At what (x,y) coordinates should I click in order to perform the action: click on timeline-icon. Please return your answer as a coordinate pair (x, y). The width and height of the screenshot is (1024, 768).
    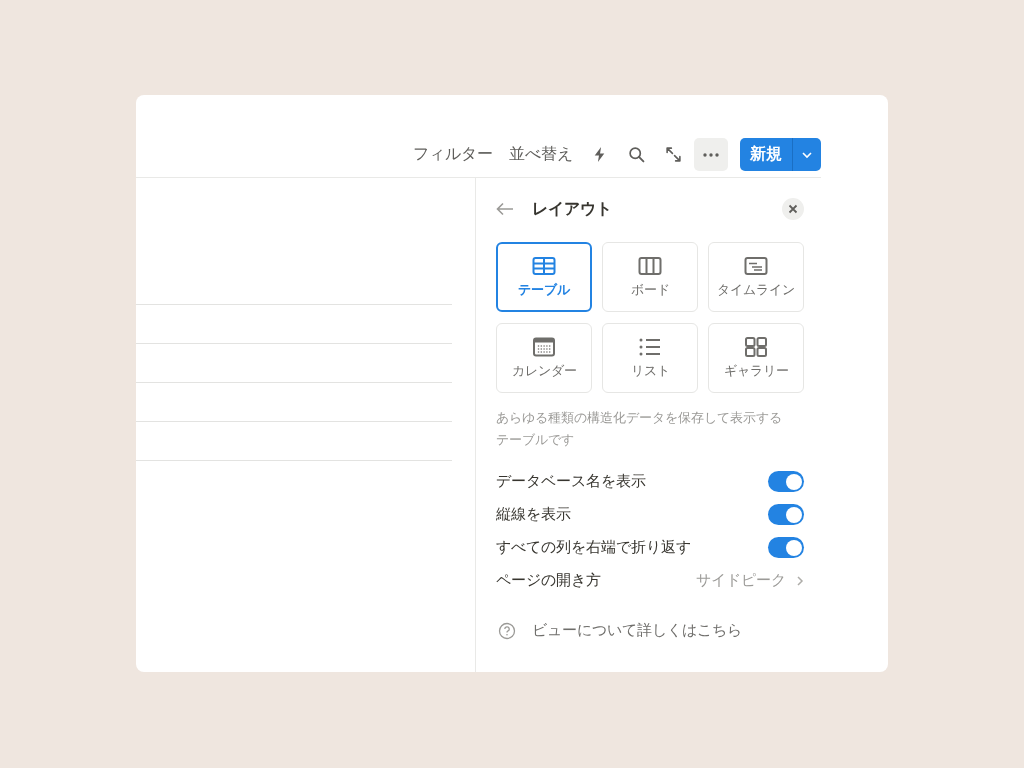
    Looking at the image, I should click on (756, 265).